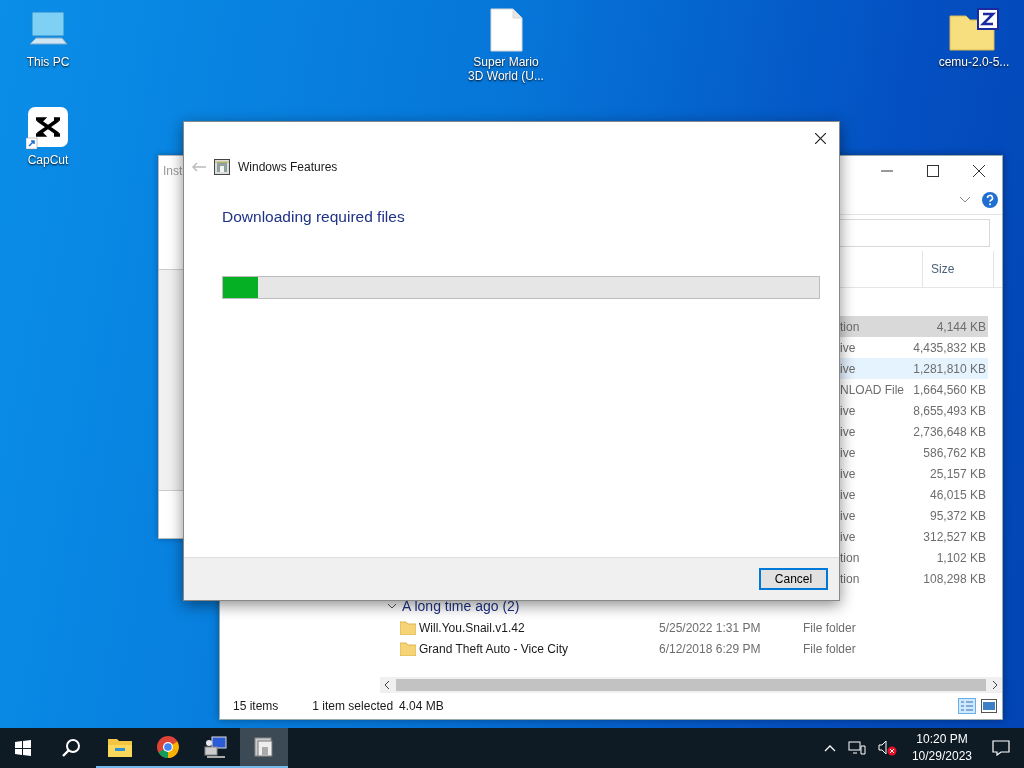 The width and height of the screenshot is (1024, 768). What do you see at coordinates (461, 606) in the screenshot?
I see `group-header: A long time ago (2)` at bounding box center [461, 606].